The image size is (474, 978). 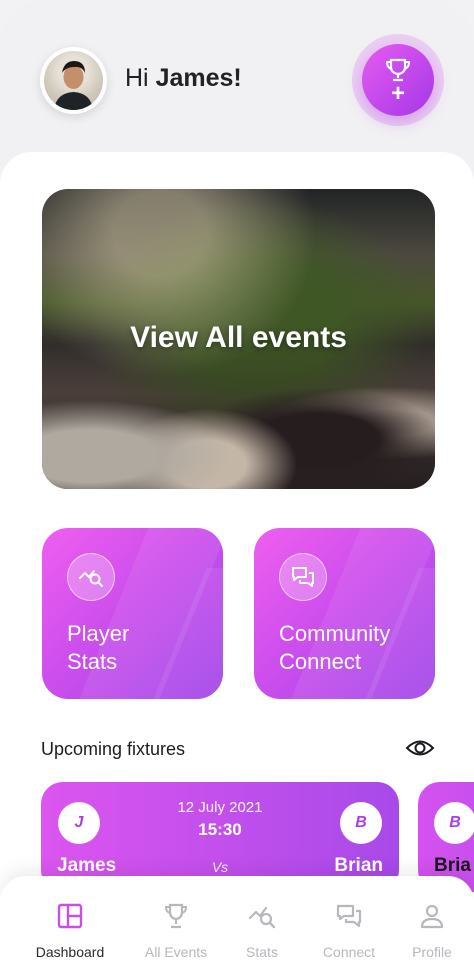 I want to click on add-event-button-core: +, so click(x=398, y=80).